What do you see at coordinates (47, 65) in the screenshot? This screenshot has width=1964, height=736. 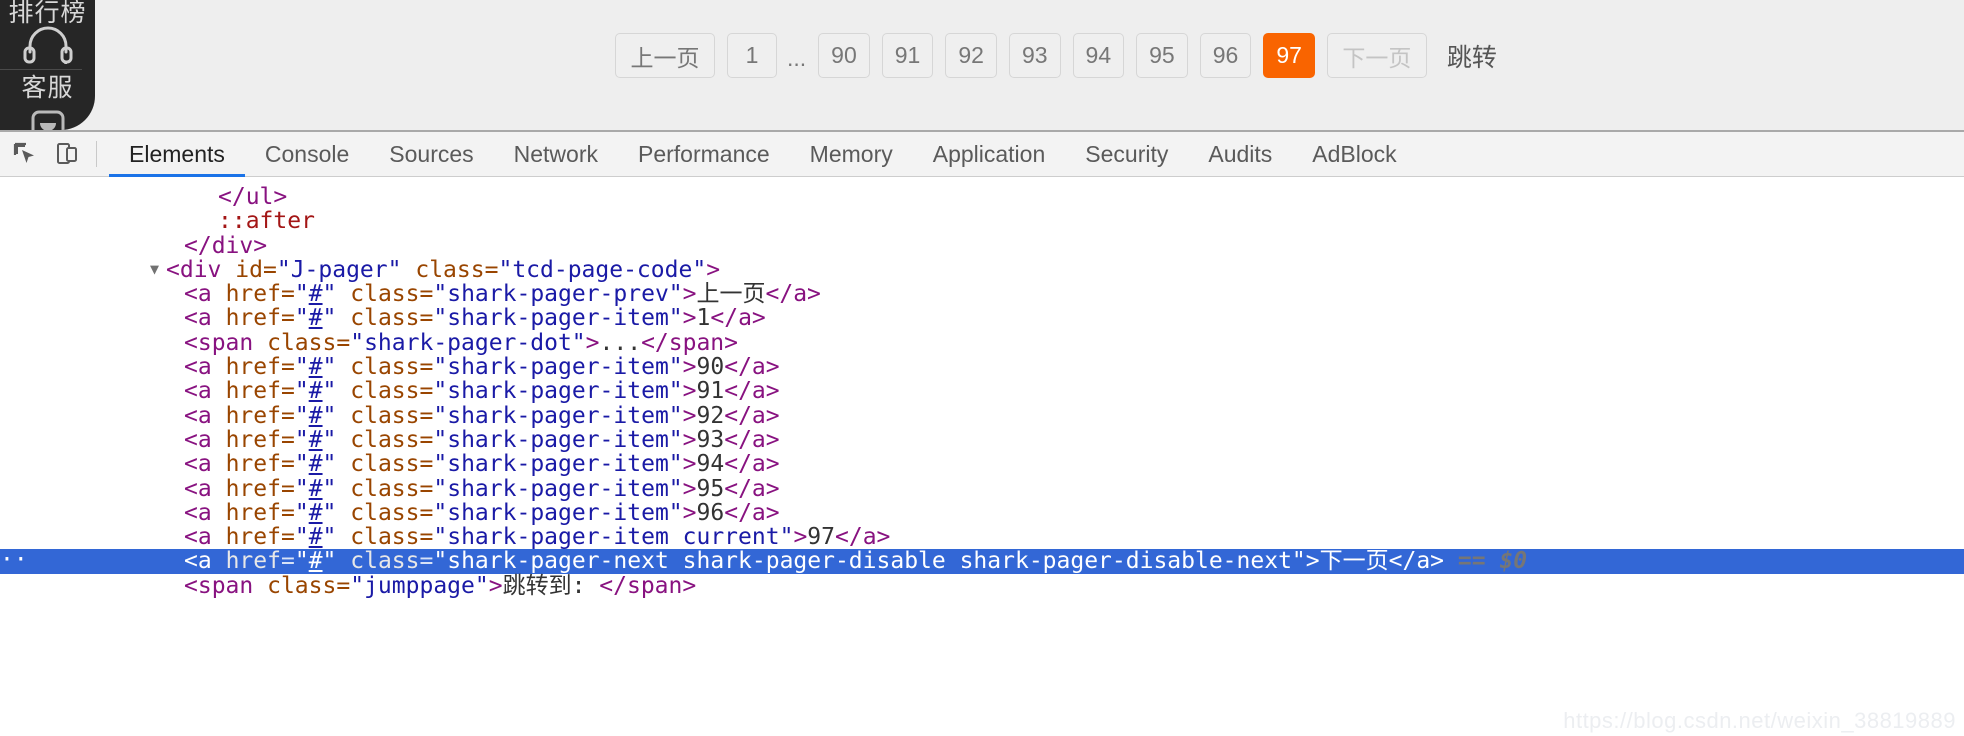 I see `floating-side-widget: 排行榜 客服` at bounding box center [47, 65].